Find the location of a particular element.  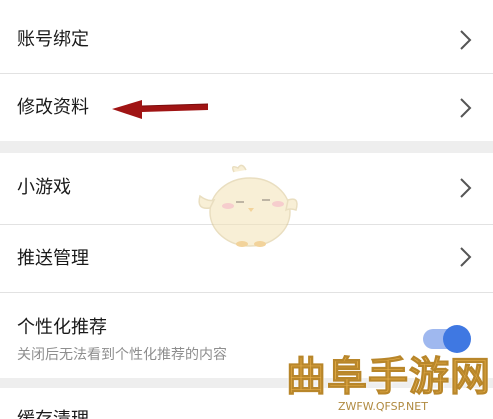

toggle-knob is located at coordinates (457, 339).